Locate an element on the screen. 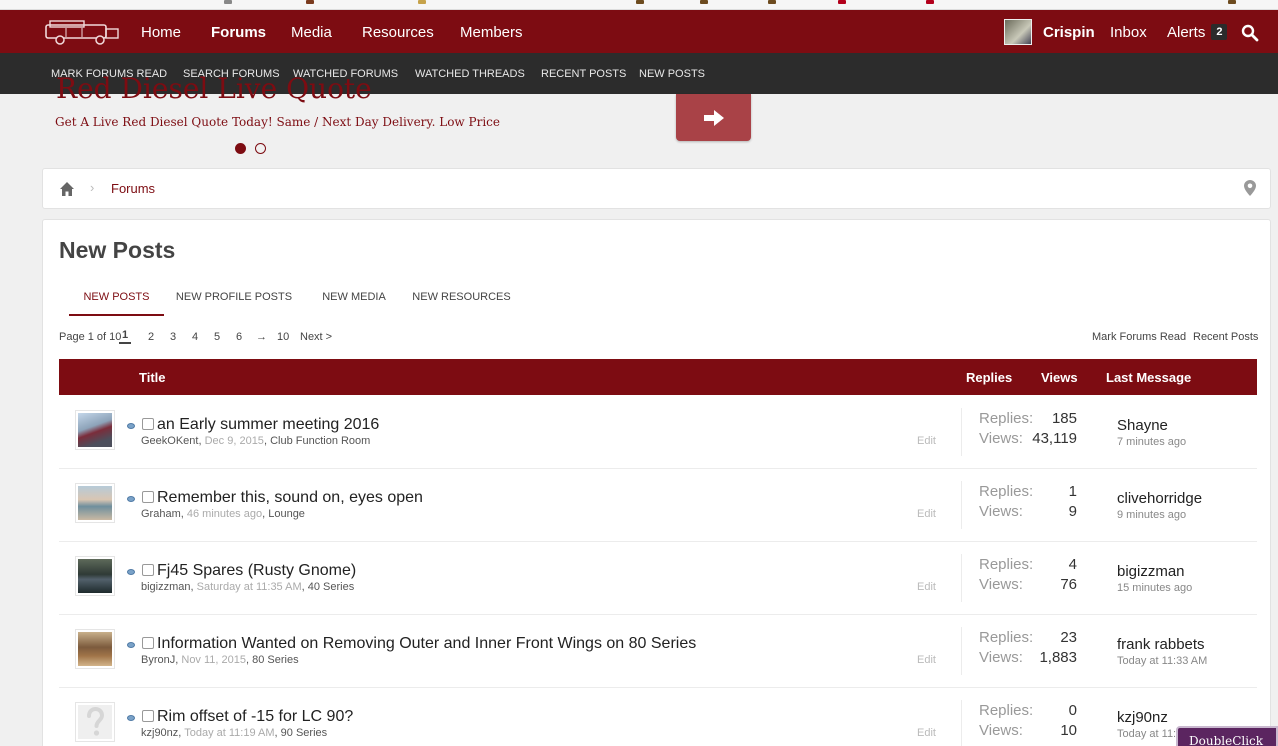 The width and height of the screenshot is (1278, 746). page-link: 5 is located at coordinates (217, 337).